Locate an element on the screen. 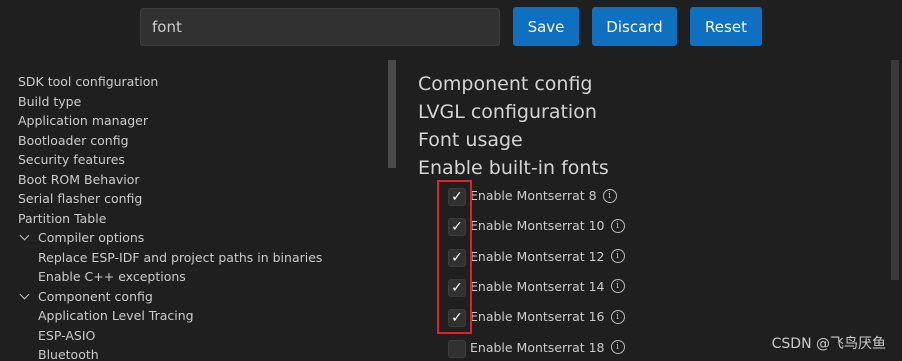  font-option-label: Enable Montserrat 8 i is located at coordinates (543, 195).